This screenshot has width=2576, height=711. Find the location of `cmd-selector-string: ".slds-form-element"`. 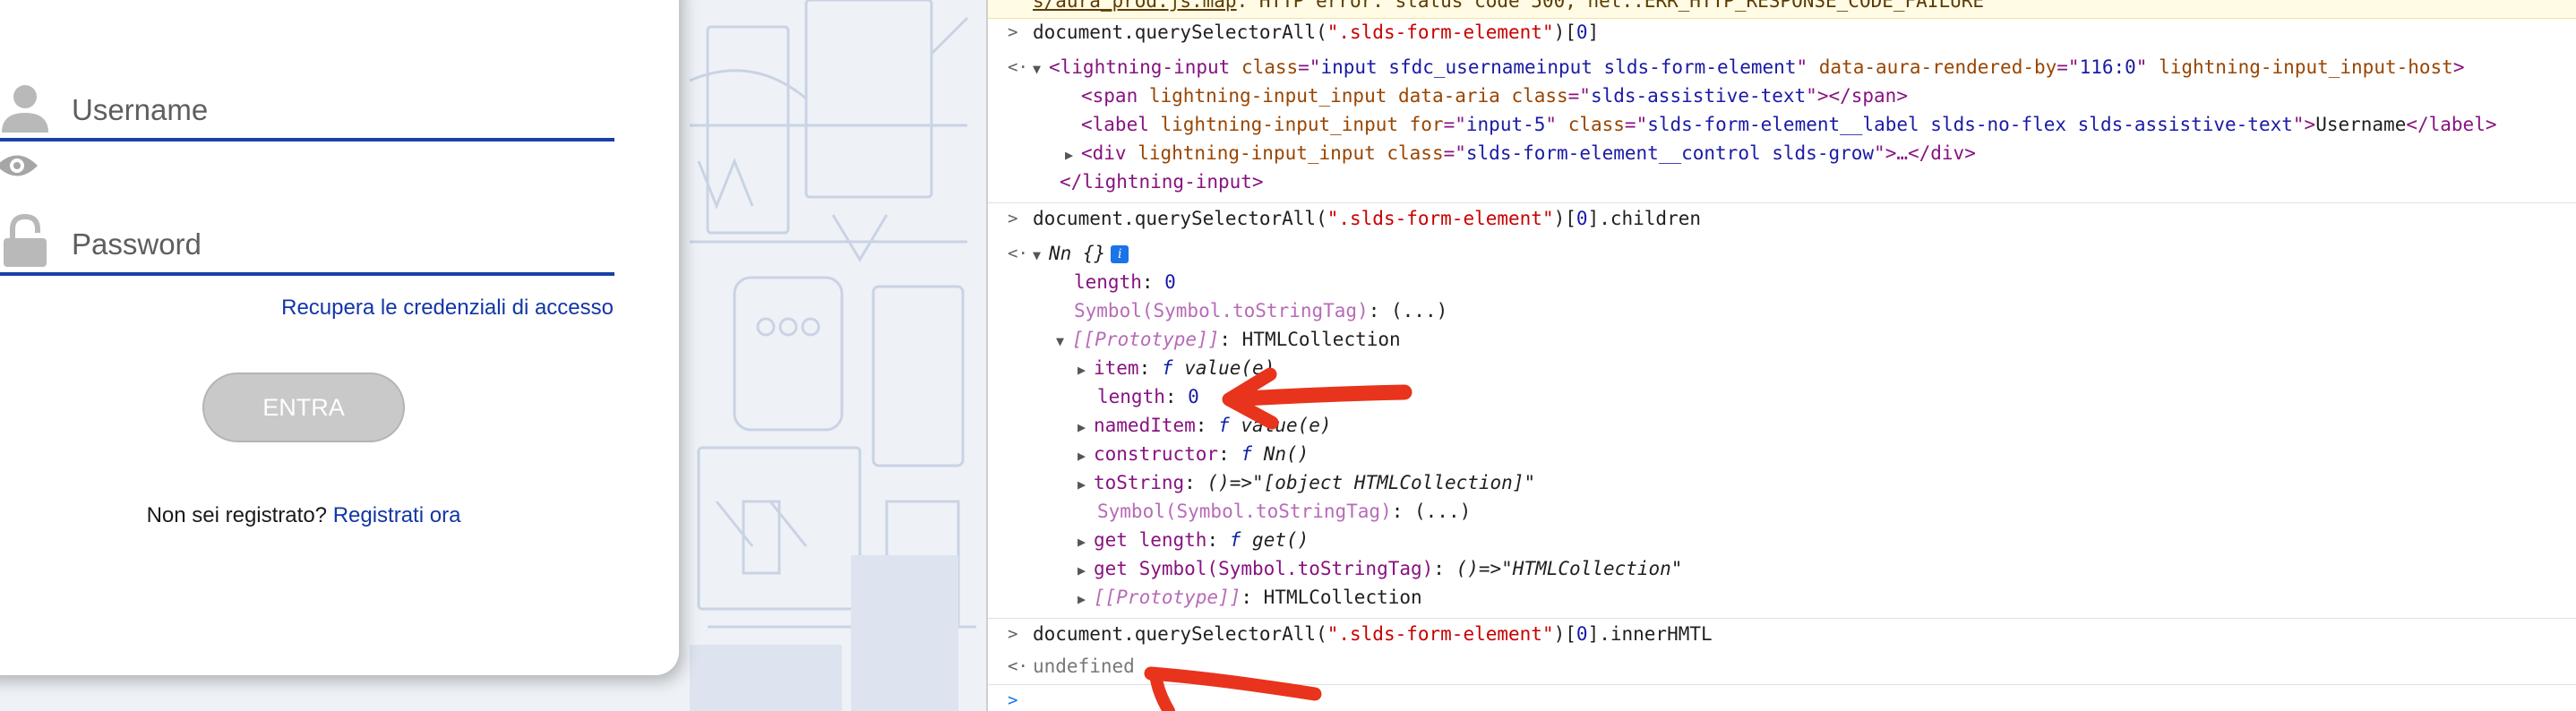

cmd-selector-string: ".slds-form-element" is located at coordinates (1440, 218).